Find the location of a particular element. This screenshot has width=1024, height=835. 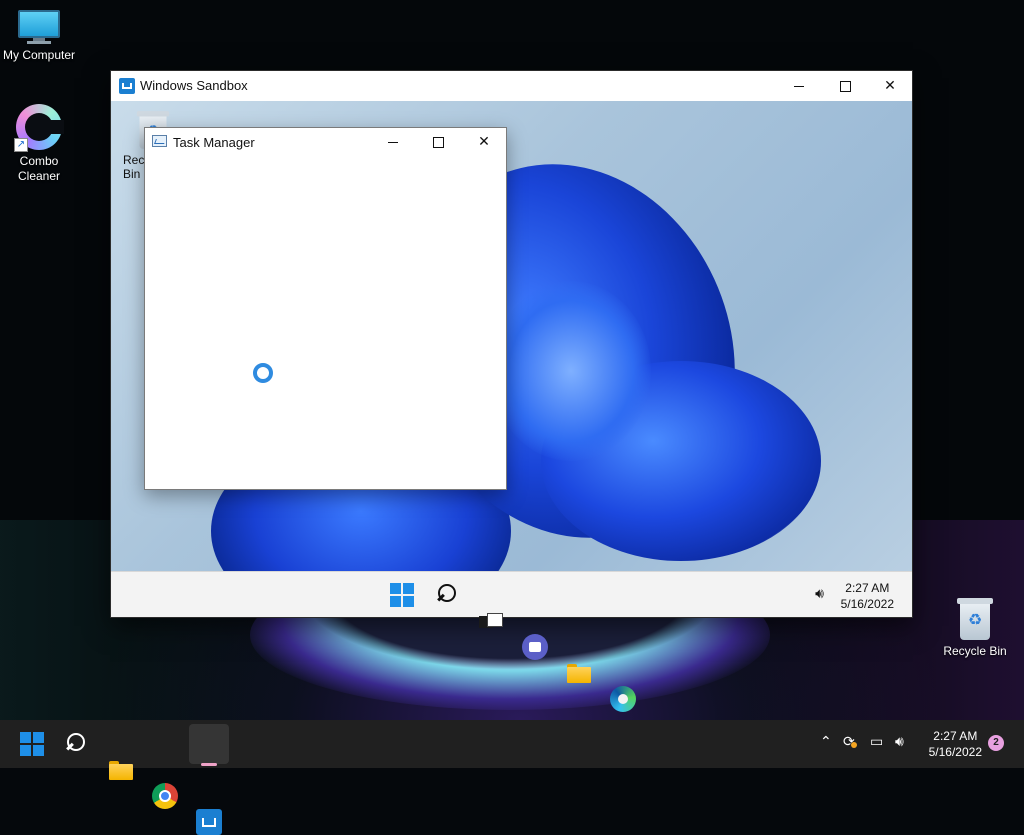

sandbox-clock: 2:27 AM 5/16/2022 is located at coordinates (867, 596).